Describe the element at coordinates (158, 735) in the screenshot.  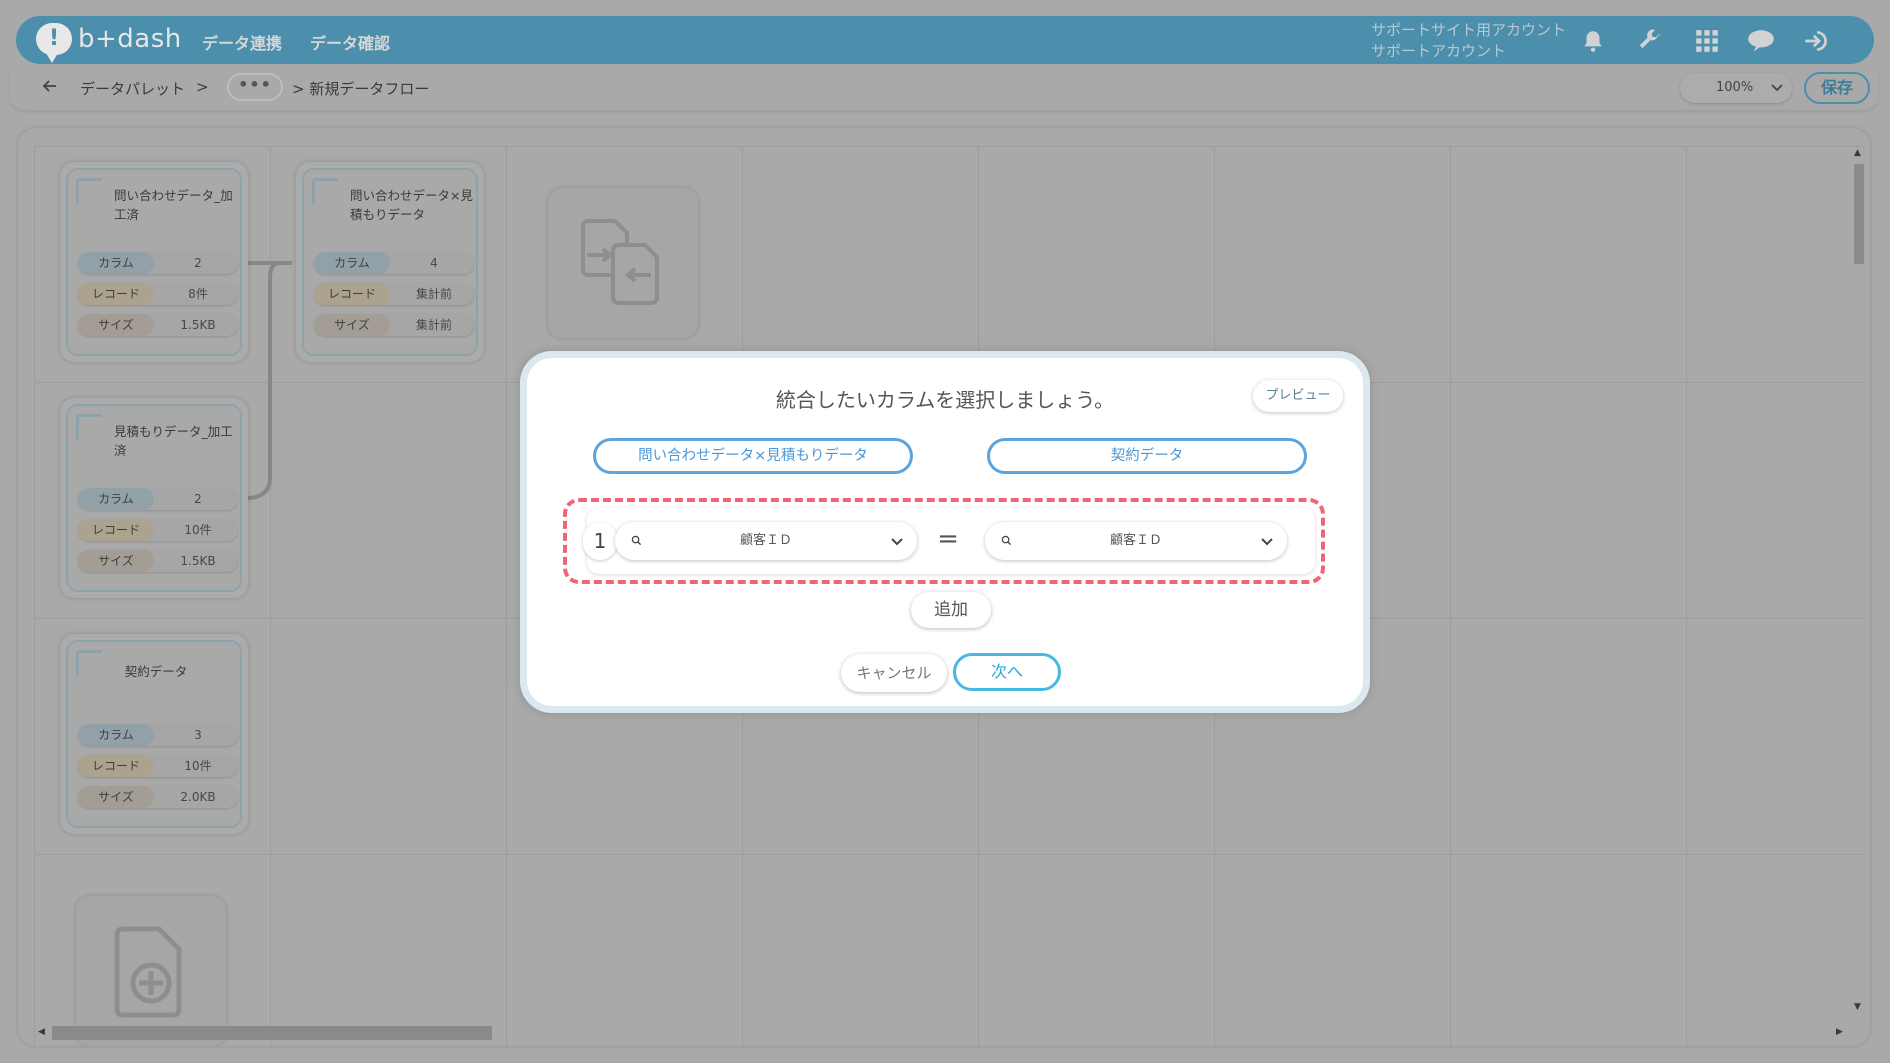
I see `node-stat-columns: カラム 3` at that location.